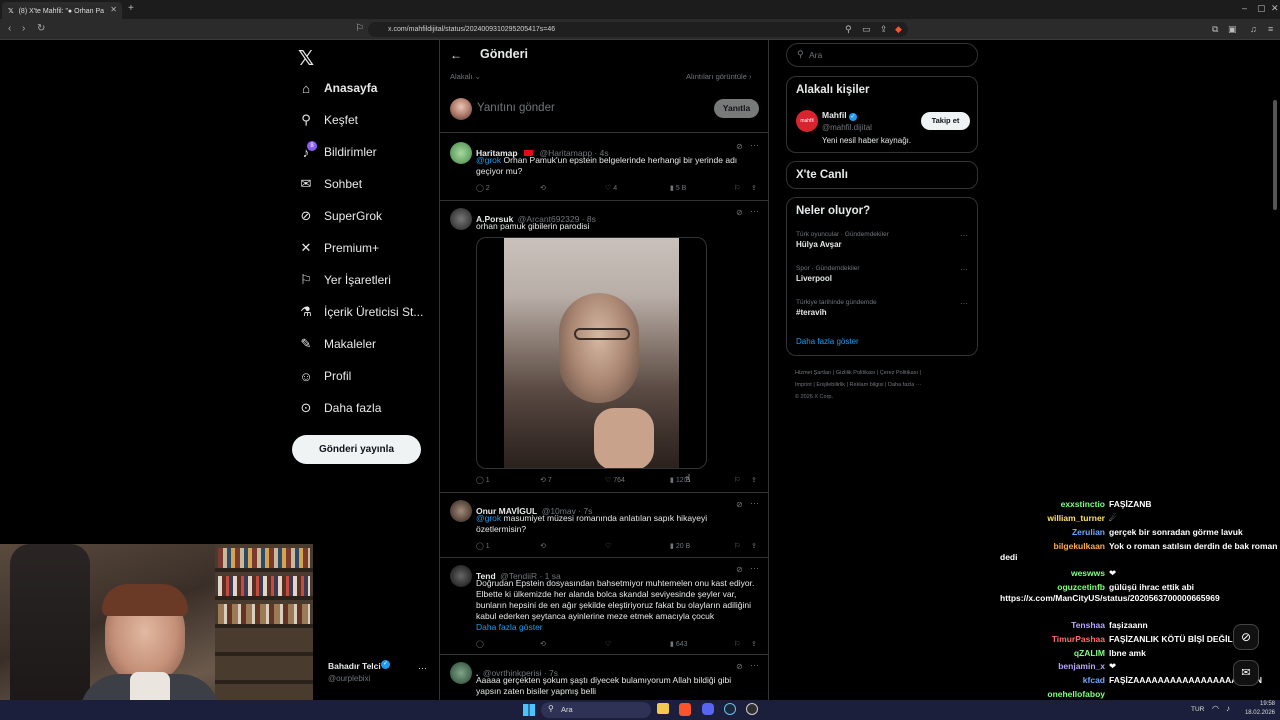  I want to click on sidebar-item-bookmarks: ⚐ Yer İşaretleri, so click(344, 280).